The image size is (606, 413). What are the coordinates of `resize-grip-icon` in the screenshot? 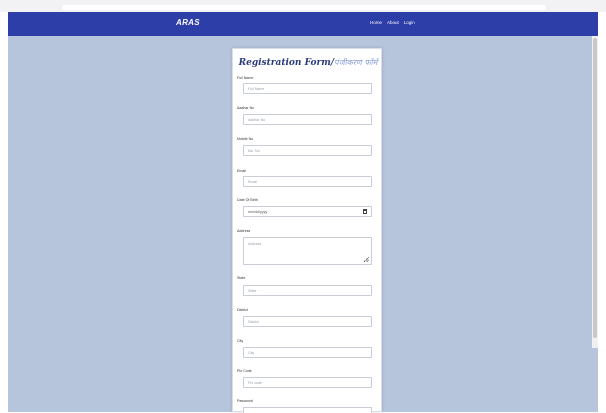 It's located at (366, 259).